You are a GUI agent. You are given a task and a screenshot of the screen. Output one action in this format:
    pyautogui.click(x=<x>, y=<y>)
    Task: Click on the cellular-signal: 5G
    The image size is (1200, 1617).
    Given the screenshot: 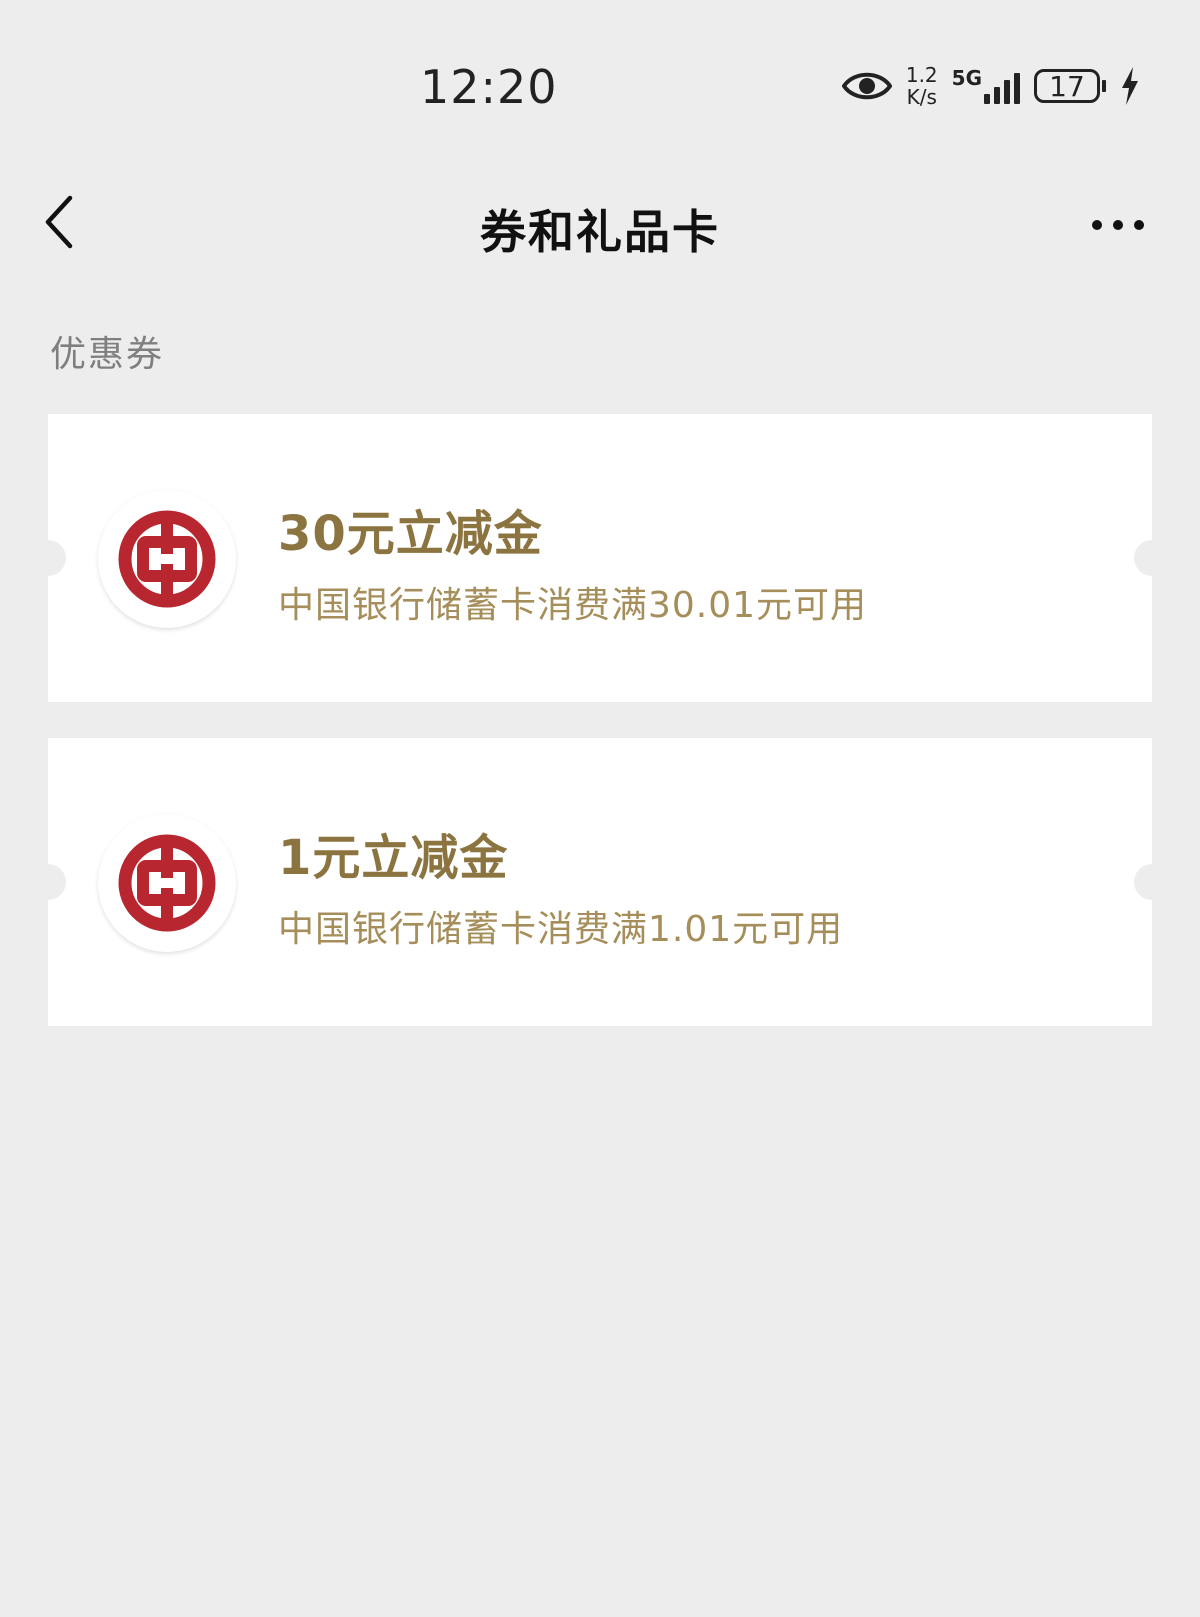 What is the action you would take?
    pyautogui.click(x=986, y=86)
    